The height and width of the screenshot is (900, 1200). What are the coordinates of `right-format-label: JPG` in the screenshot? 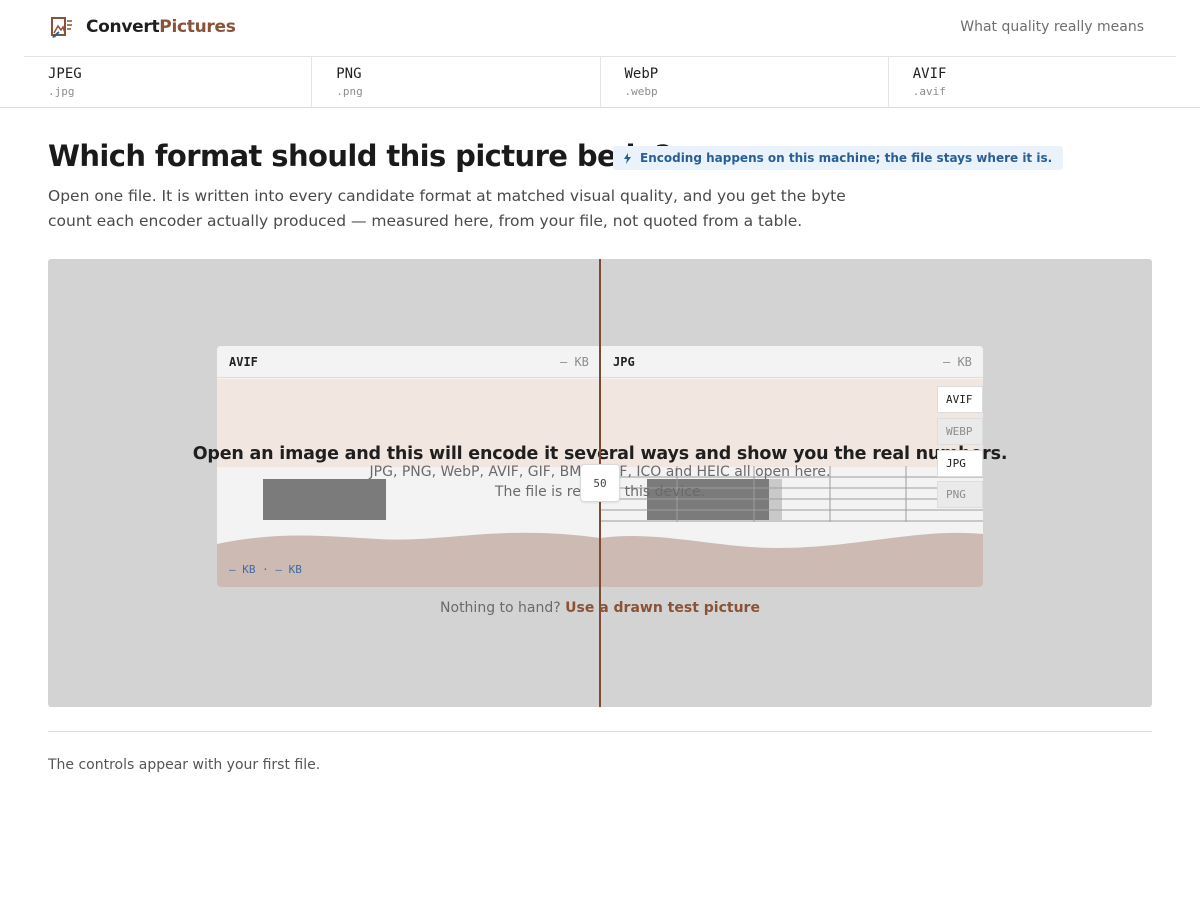 It's located at (624, 362).